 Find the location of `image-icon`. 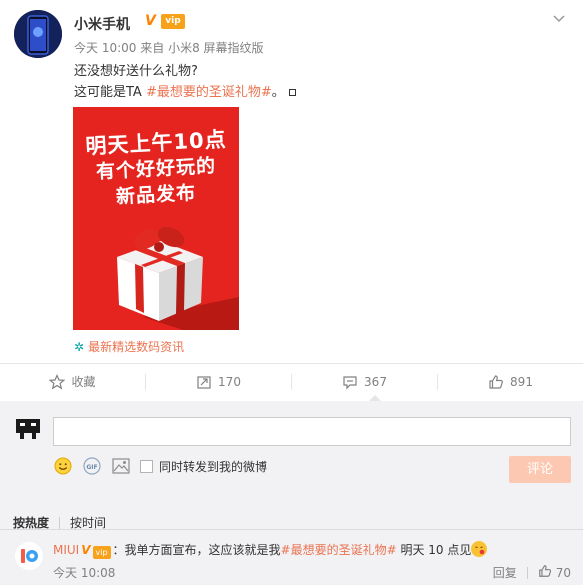

image-icon is located at coordinates (121, 466).